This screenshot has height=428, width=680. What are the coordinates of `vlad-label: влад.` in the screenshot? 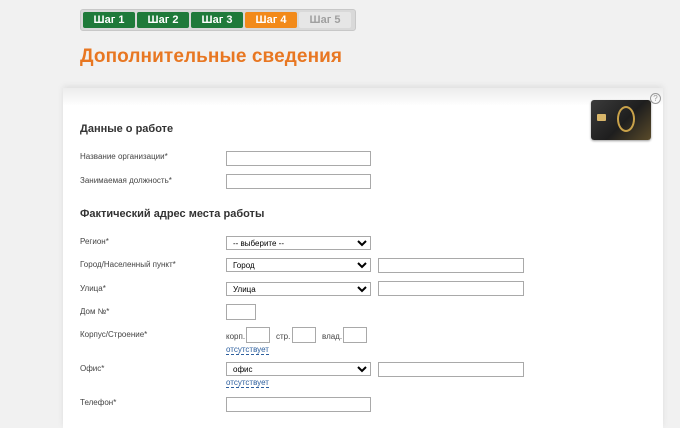 It's located at (332, 336).